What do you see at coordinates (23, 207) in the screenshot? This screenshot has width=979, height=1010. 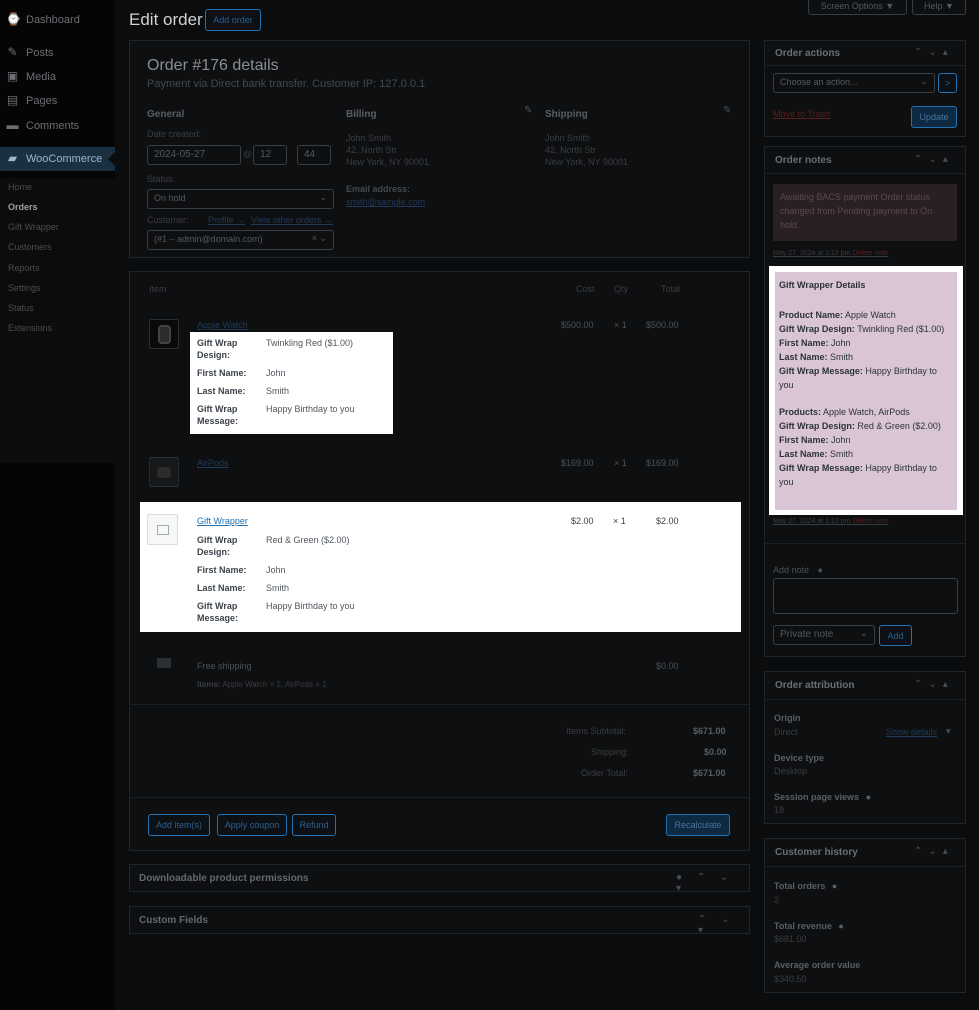 I see `submenu-orders: Orders` at bounding box center [23, 207].